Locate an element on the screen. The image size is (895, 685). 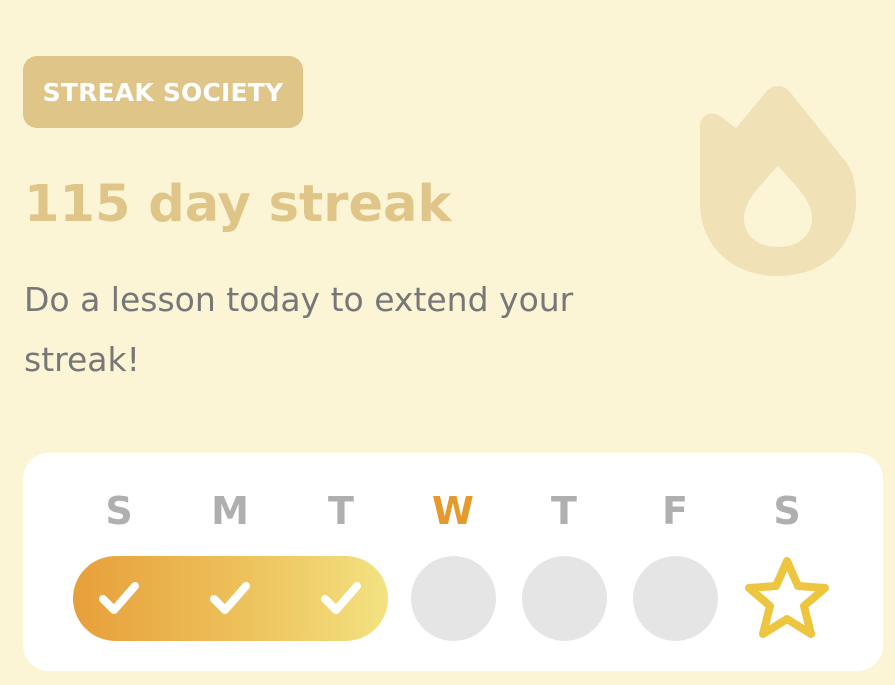
streak-count-title: 115 day streak is located at coordinates (238, 204).